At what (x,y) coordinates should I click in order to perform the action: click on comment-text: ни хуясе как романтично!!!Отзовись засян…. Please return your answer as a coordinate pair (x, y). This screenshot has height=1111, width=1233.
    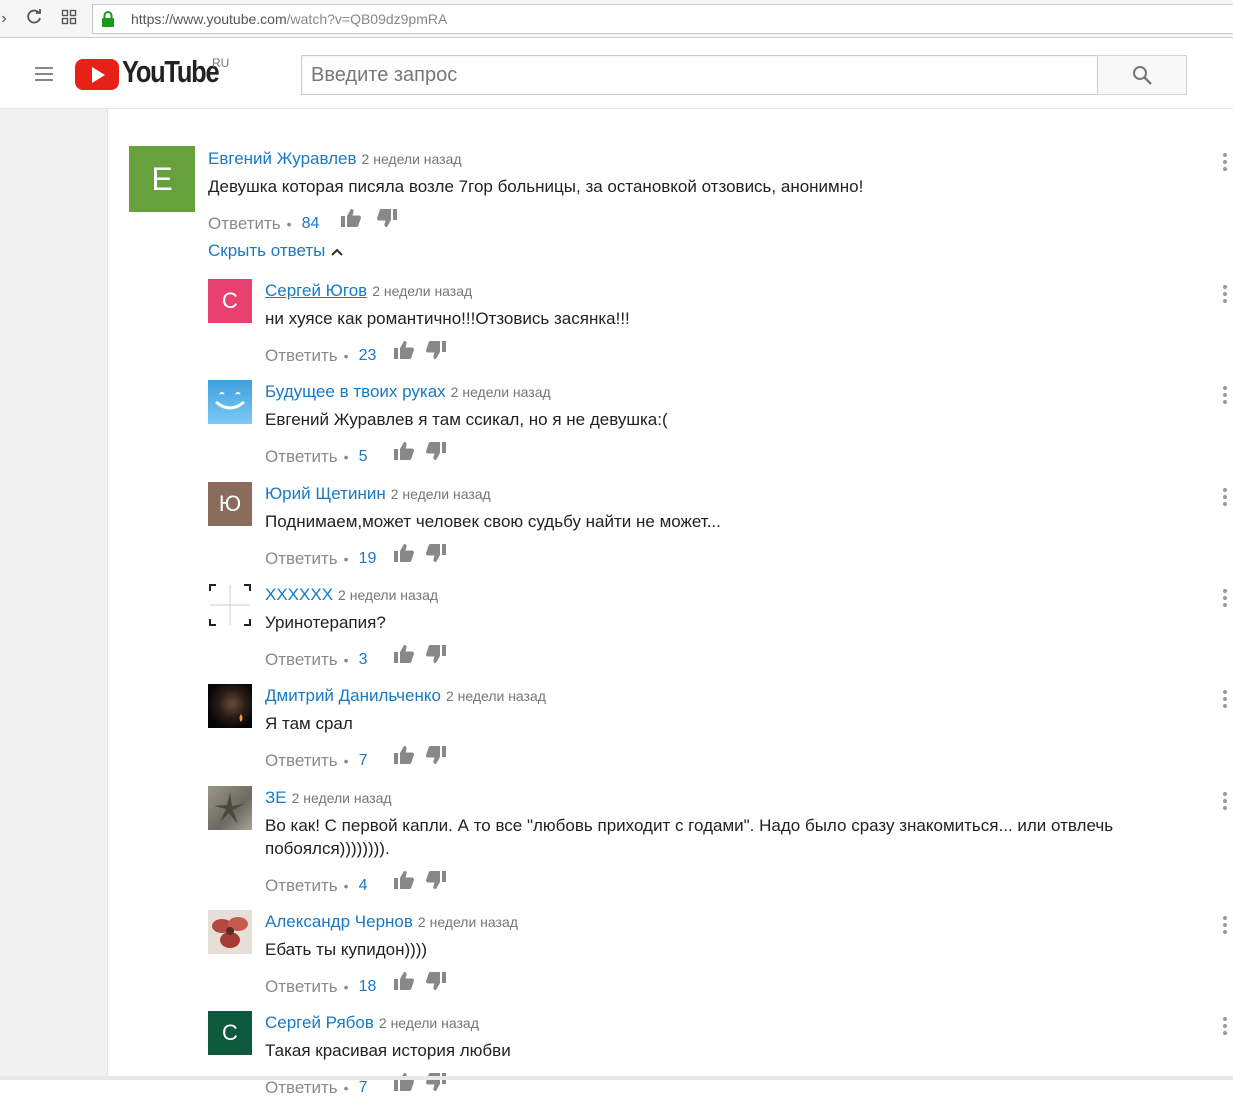
    Looking at the image, I should click on (447, 318).